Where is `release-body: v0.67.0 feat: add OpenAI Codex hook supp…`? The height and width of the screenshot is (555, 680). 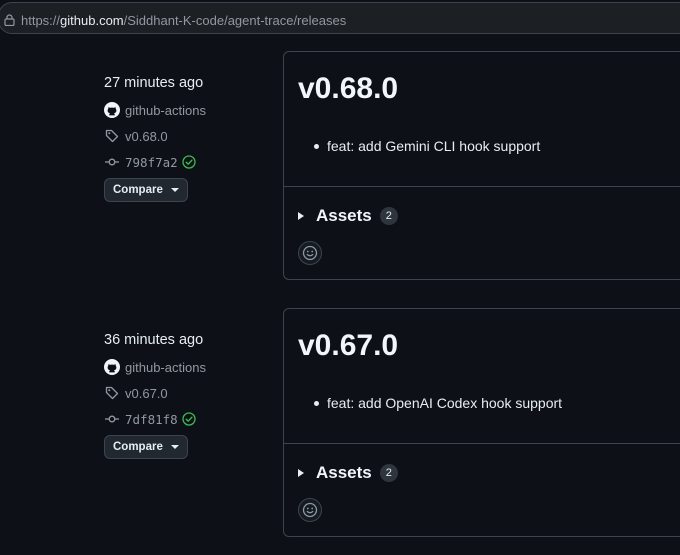 release-body: v0.67.0 feat: add OpenAI Codex hook supp… is located at coordinates (482, 376).